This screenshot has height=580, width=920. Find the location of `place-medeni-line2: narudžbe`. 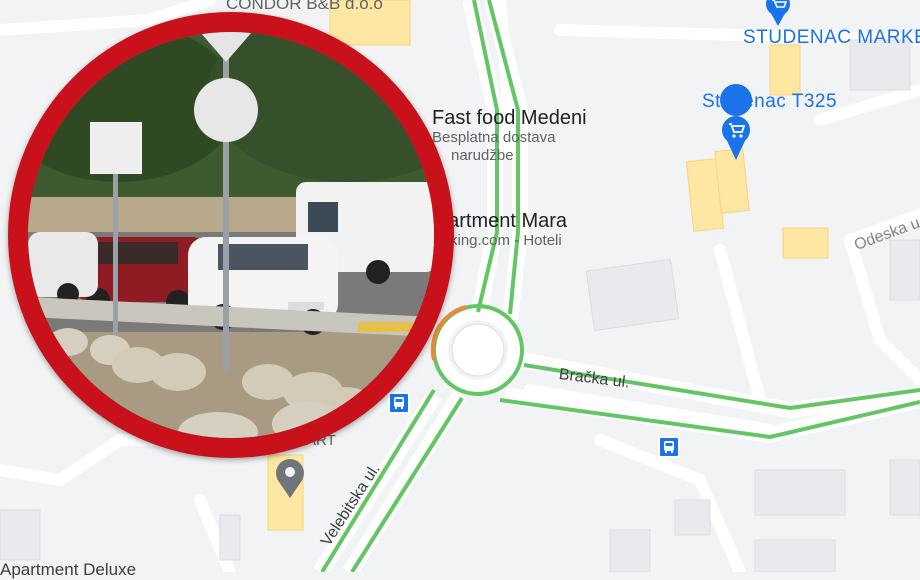

place-medeni-line2: narudžbe is located at coordinates (482, 155).